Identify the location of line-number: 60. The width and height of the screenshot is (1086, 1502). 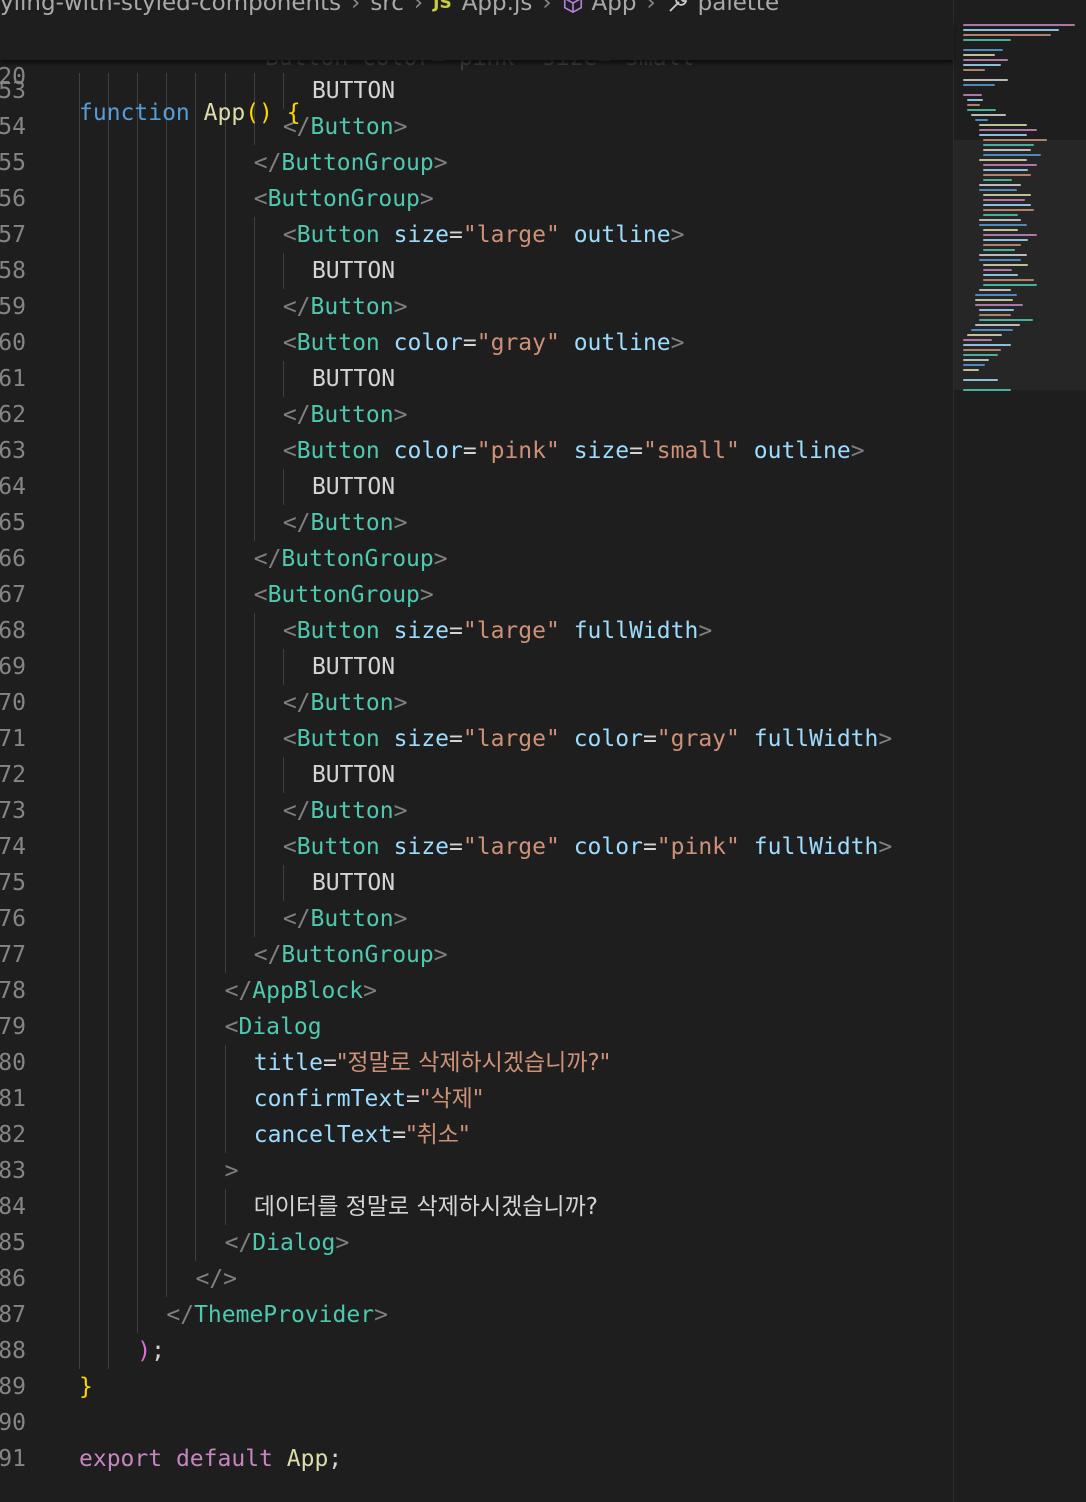
(13, 343).